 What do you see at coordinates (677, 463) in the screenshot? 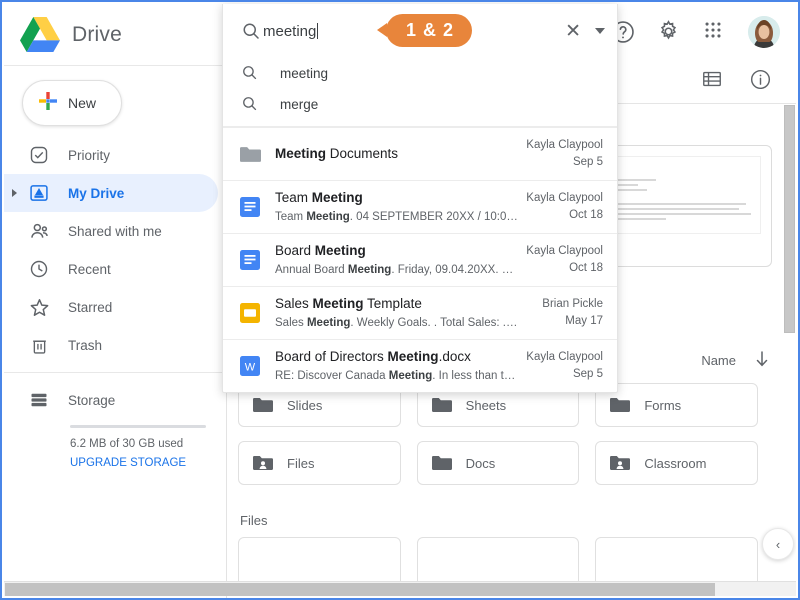
I see `folder-card-classroom: Classroom` at bounding box center [677, 463].